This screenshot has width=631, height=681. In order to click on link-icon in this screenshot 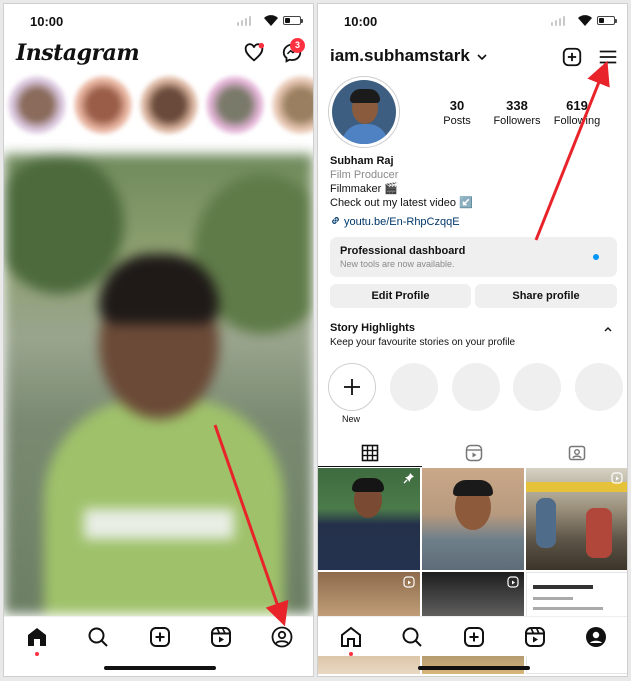, I will do `click(335, 220)`.